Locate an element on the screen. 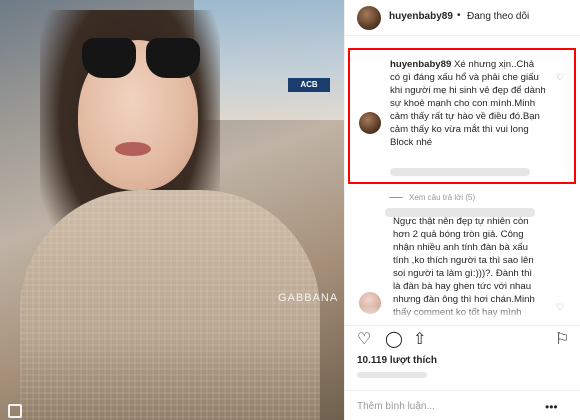  header-username: huyenbaby89 is located at coordinates (421, 16).